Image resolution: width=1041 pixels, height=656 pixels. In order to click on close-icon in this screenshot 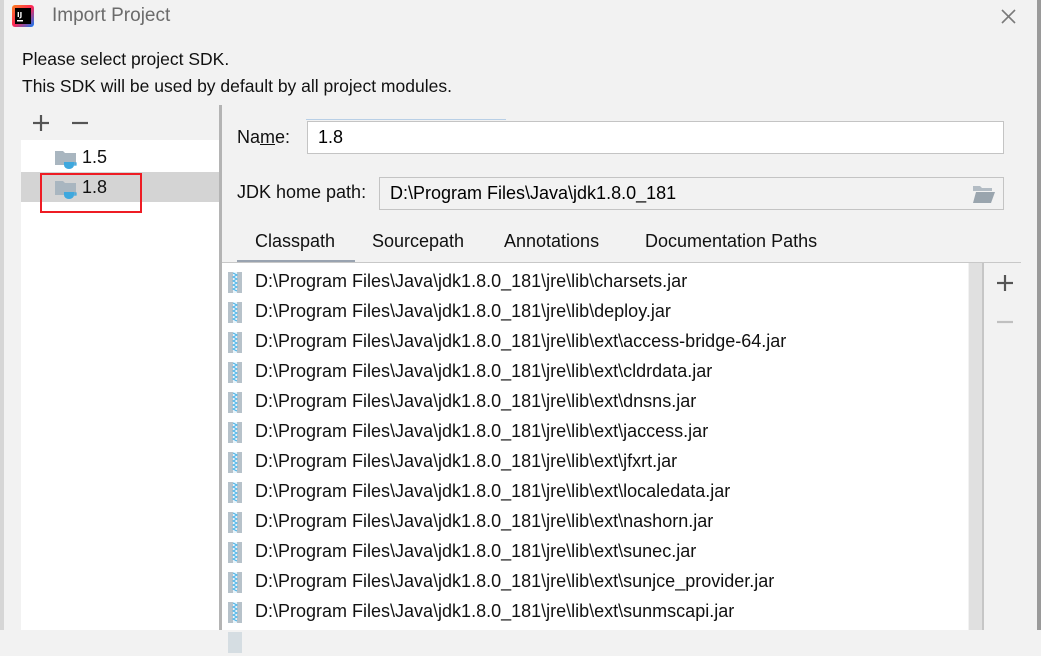, I will do `click(1008, 16)`.